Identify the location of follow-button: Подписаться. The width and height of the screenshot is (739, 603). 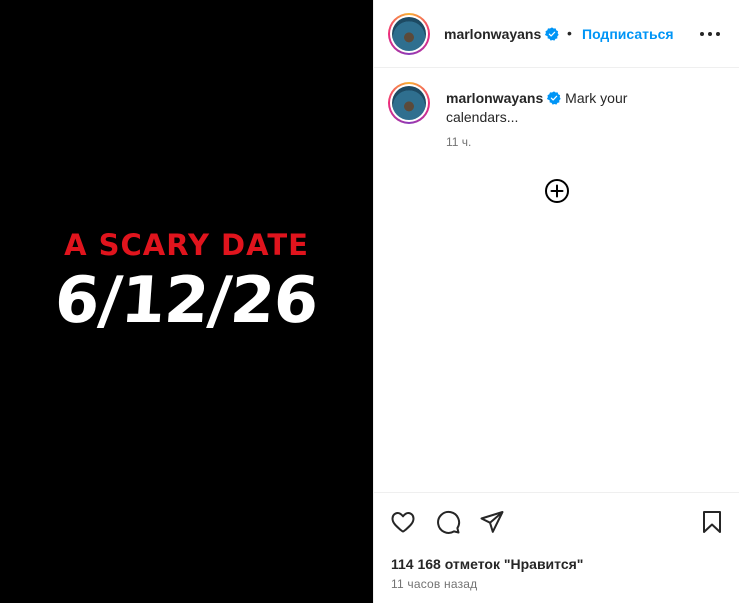
(628, 34).